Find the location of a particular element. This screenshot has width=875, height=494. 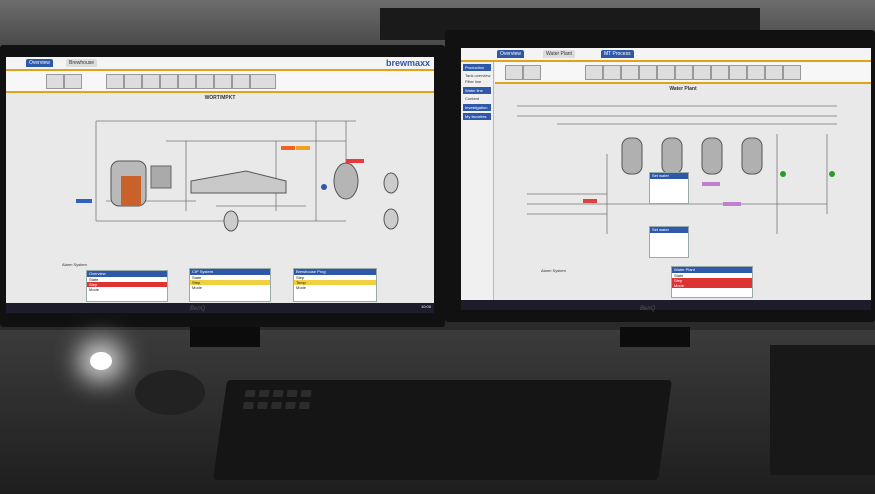

tab-brewhouse: Brewhouse is located at coordinates (82, 63).